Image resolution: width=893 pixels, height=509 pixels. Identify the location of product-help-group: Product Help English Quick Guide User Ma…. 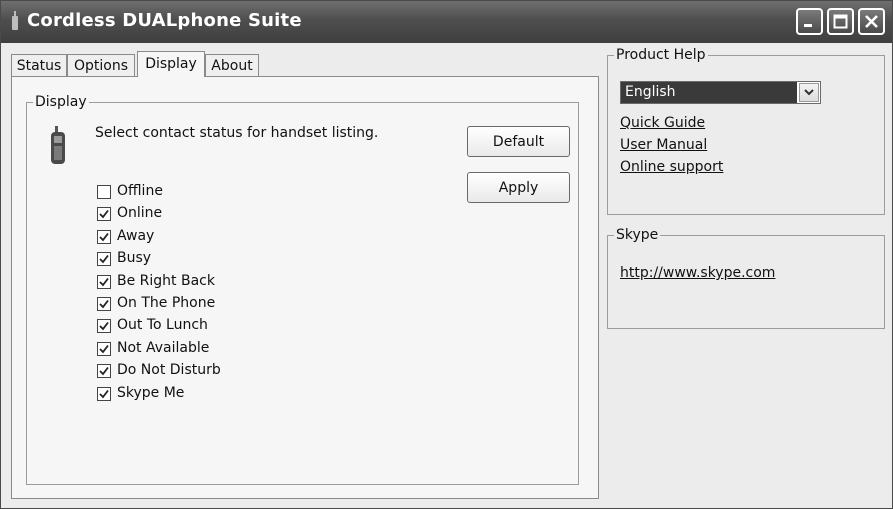
(746, 131).